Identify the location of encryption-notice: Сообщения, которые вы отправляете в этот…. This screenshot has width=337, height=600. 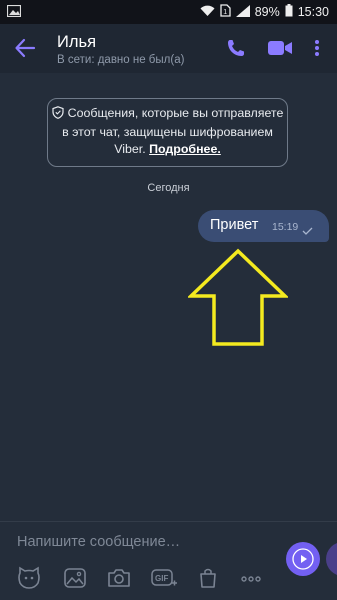
(167, 132).